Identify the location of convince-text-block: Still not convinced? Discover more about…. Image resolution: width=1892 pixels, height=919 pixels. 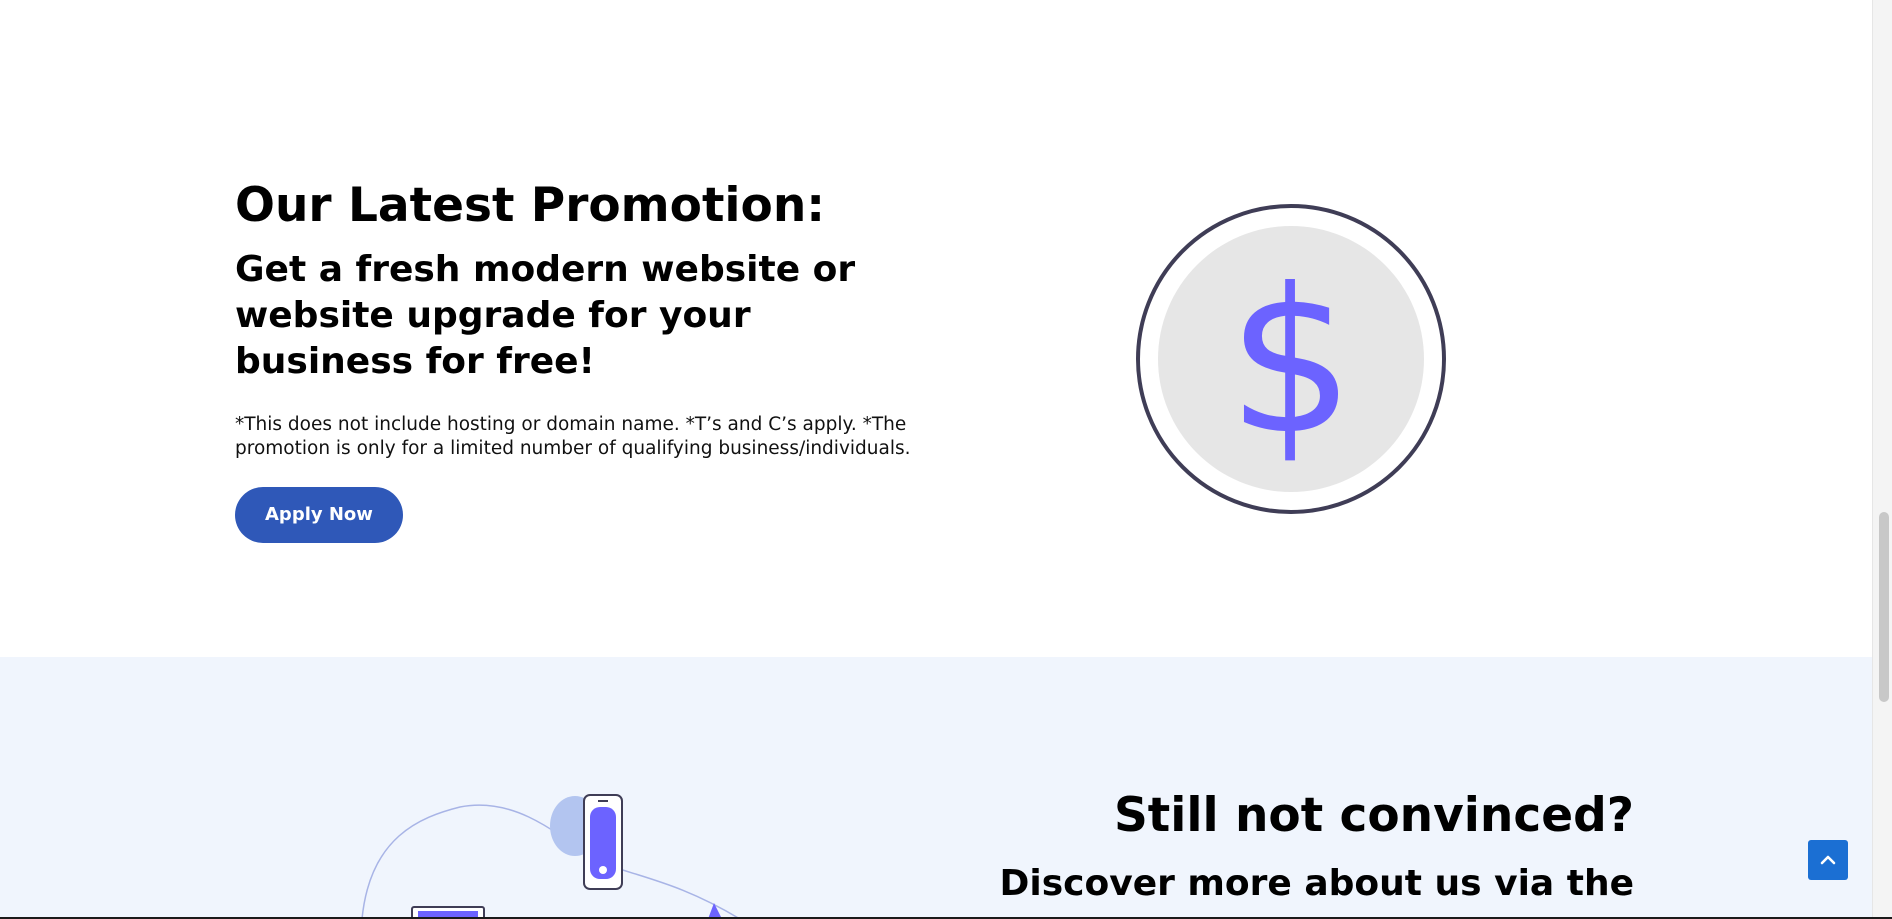
(1234, 846).